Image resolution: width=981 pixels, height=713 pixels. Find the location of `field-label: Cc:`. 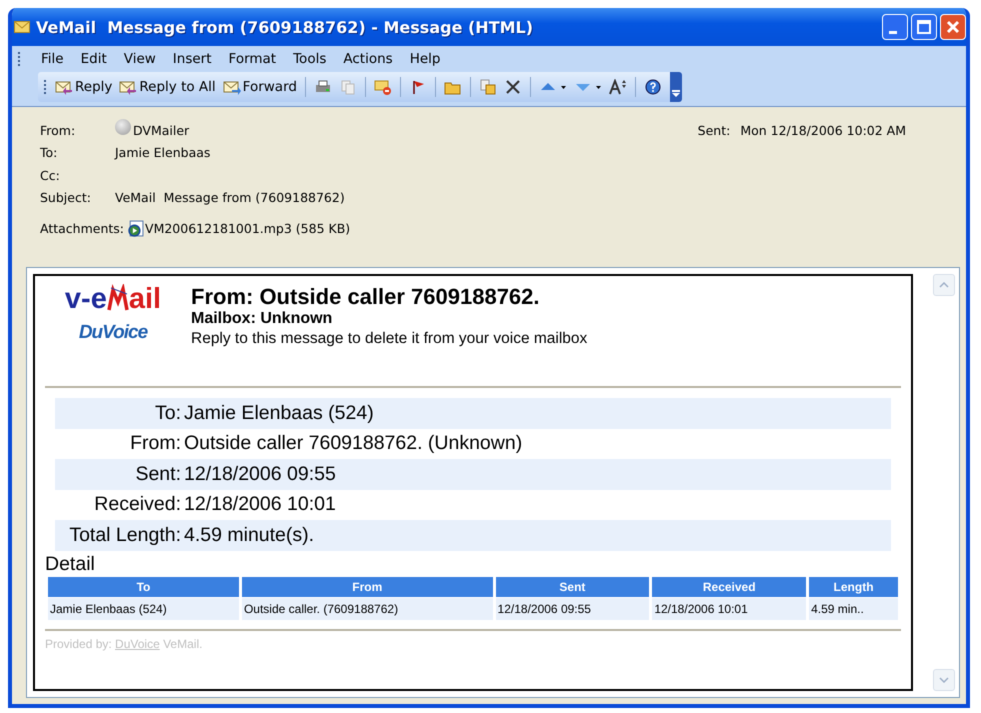

field-label: Cc: is located at coordinates (50, 175).